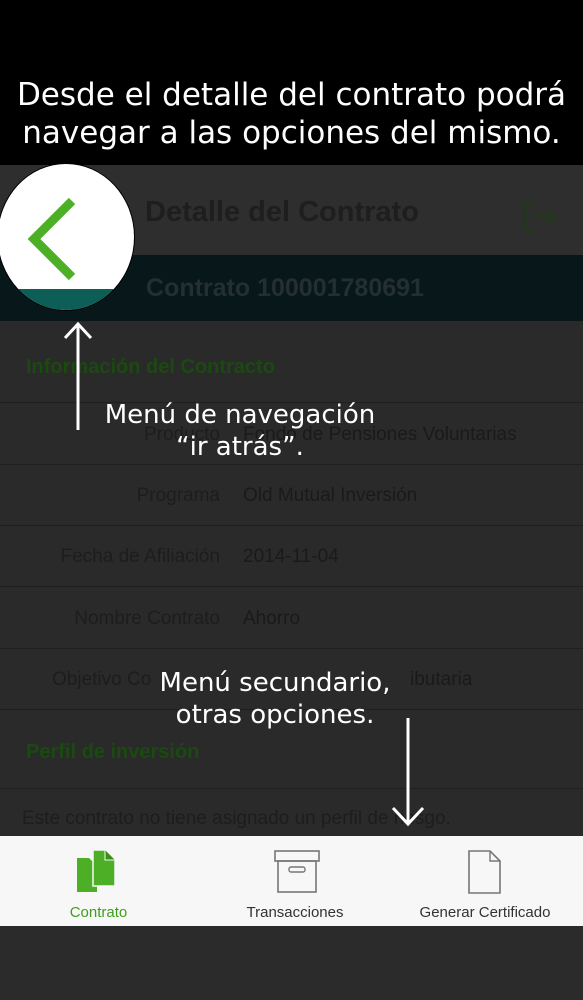 The image size is (583, 1000). I want to click on tab-contrato: Contrato, so click(98, 881).